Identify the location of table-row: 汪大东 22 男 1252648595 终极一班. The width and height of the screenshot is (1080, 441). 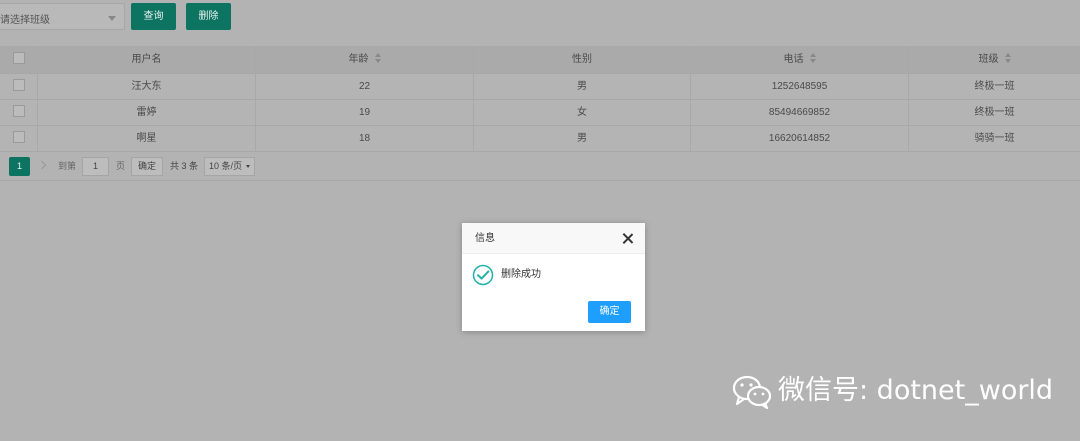
(540, 87).